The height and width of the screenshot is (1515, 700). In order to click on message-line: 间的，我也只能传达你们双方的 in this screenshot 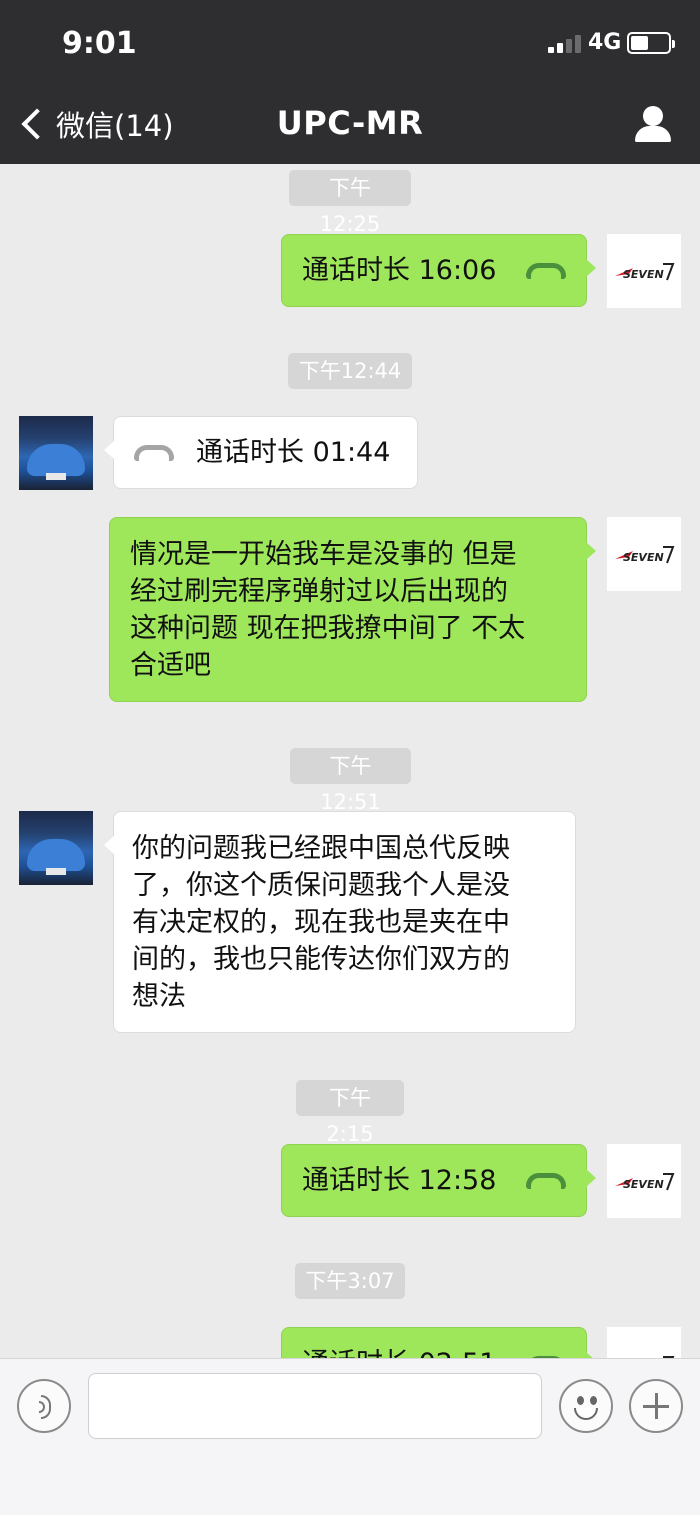, I will do `click(321, 959)`.